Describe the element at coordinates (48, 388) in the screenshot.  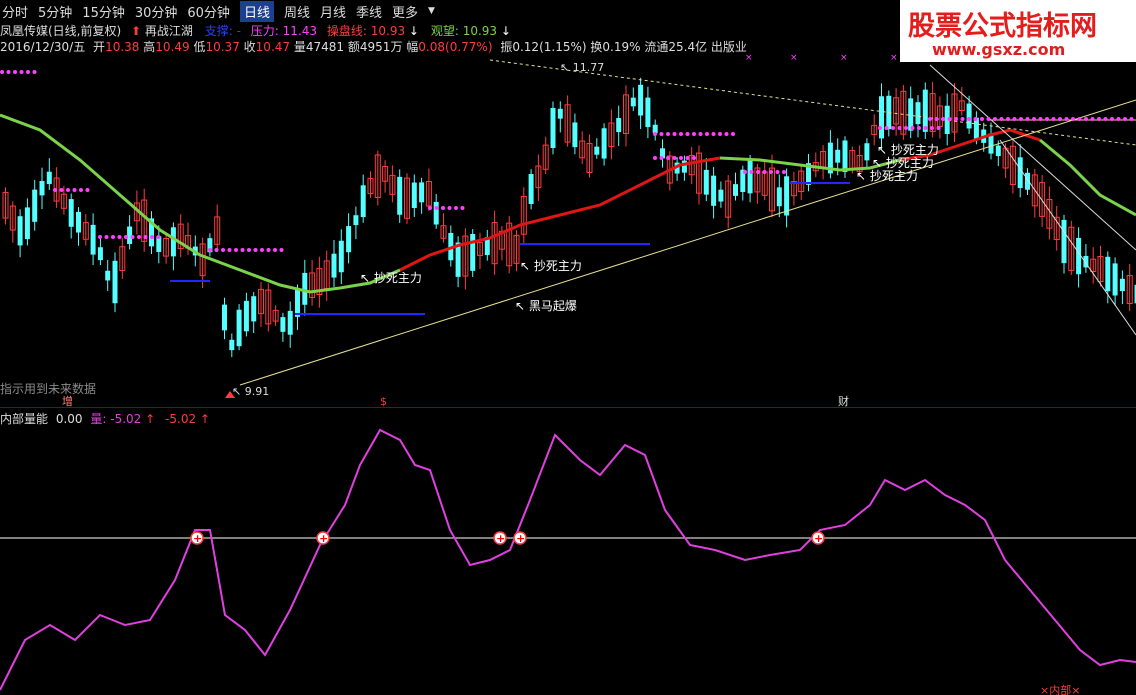
I see `future-data-warning: 指示用到未来数据` at that location.